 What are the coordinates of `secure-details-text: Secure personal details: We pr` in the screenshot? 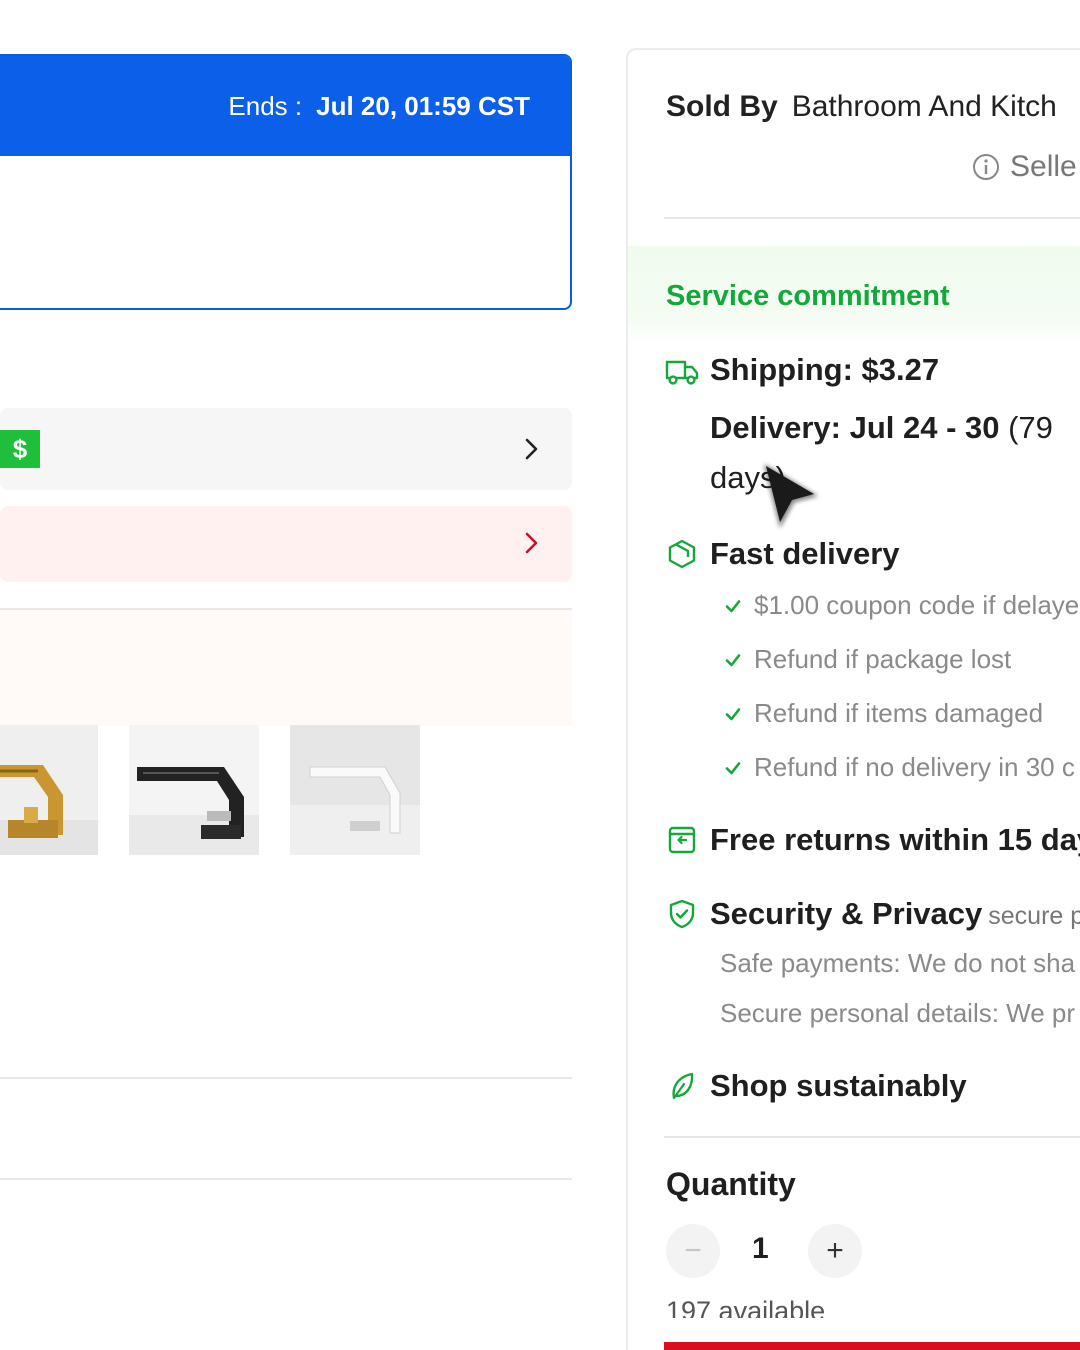 It's located at (898, 1013).